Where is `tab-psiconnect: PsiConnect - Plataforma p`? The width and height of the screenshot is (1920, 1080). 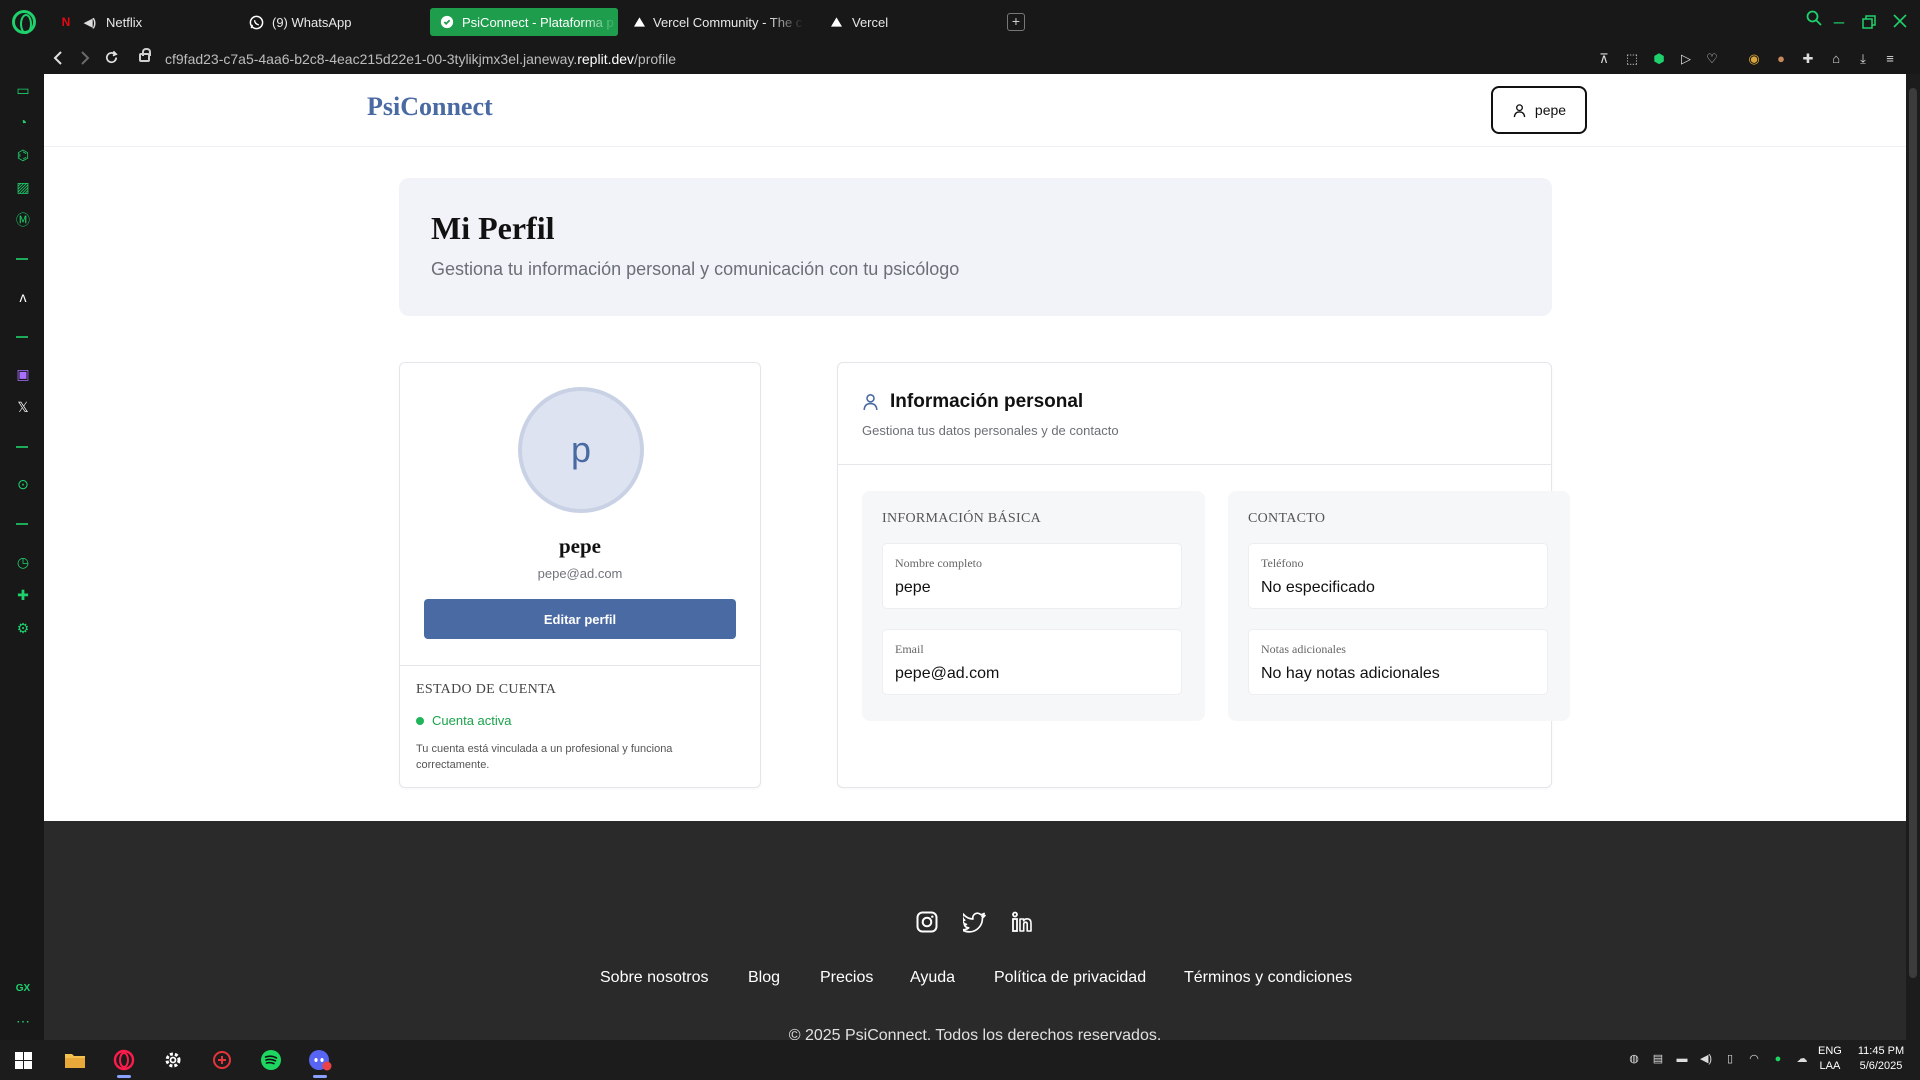
tab-psiconnect: PsiConnect - Plataforma p is located at coordinates (524, 22).